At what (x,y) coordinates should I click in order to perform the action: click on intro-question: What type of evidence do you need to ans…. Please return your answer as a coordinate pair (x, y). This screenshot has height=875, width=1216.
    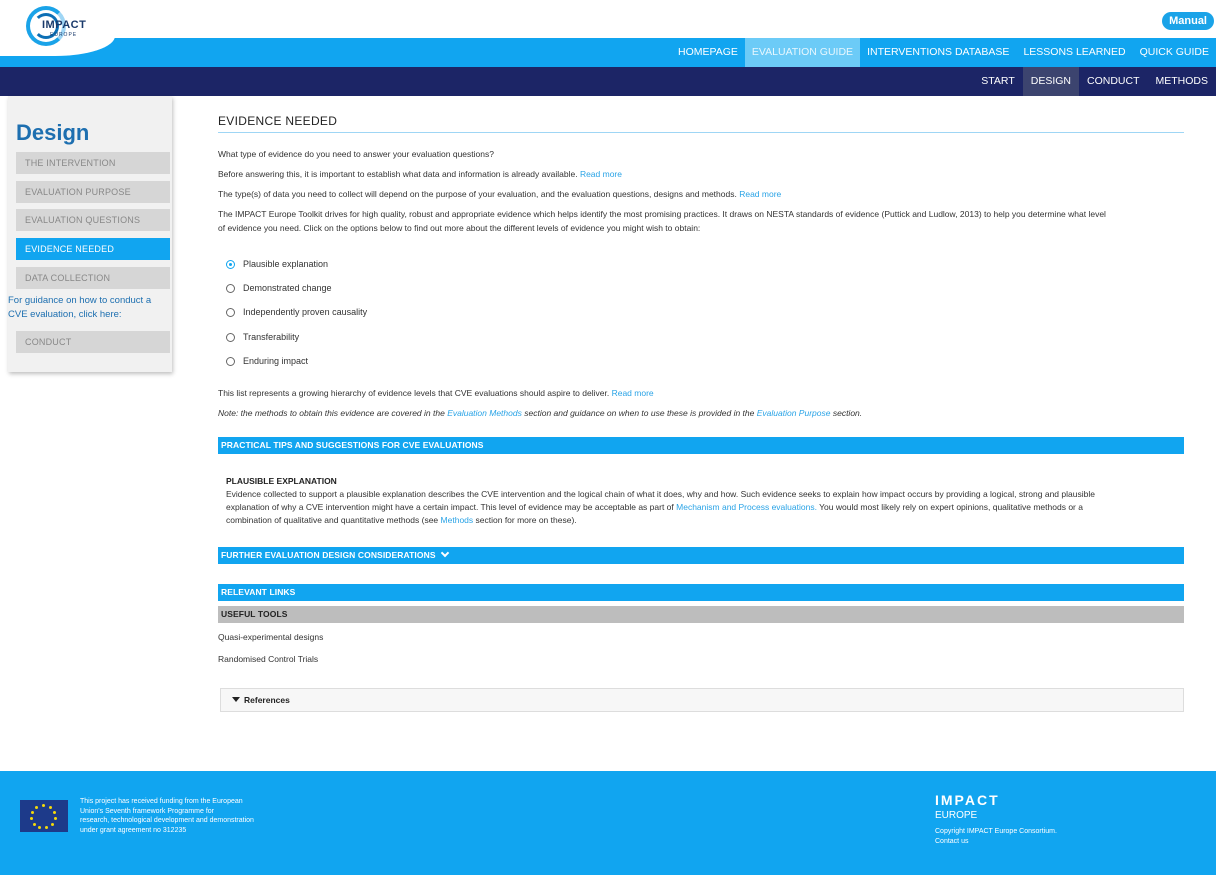
    Looking at the image, I should click on (356, 154).